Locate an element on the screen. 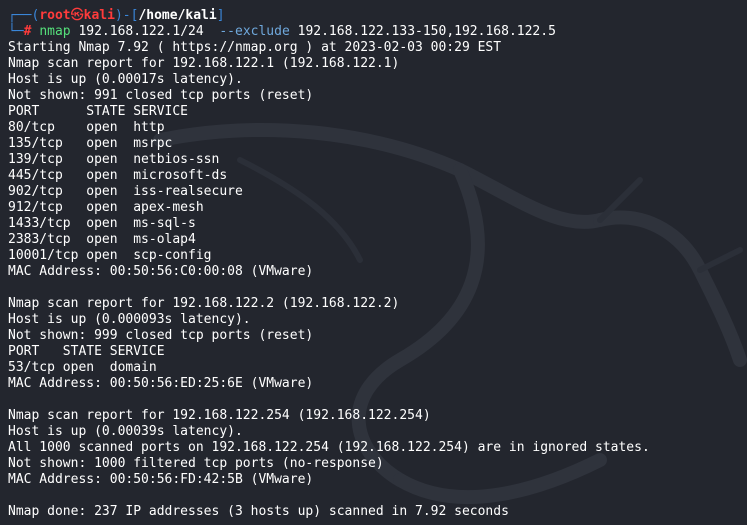 The height and width of the screenshot is (525, 747). output-line: MAC Address: 00:50:56:FD:42:5B (VMware) is located at coordinates (161, 479).